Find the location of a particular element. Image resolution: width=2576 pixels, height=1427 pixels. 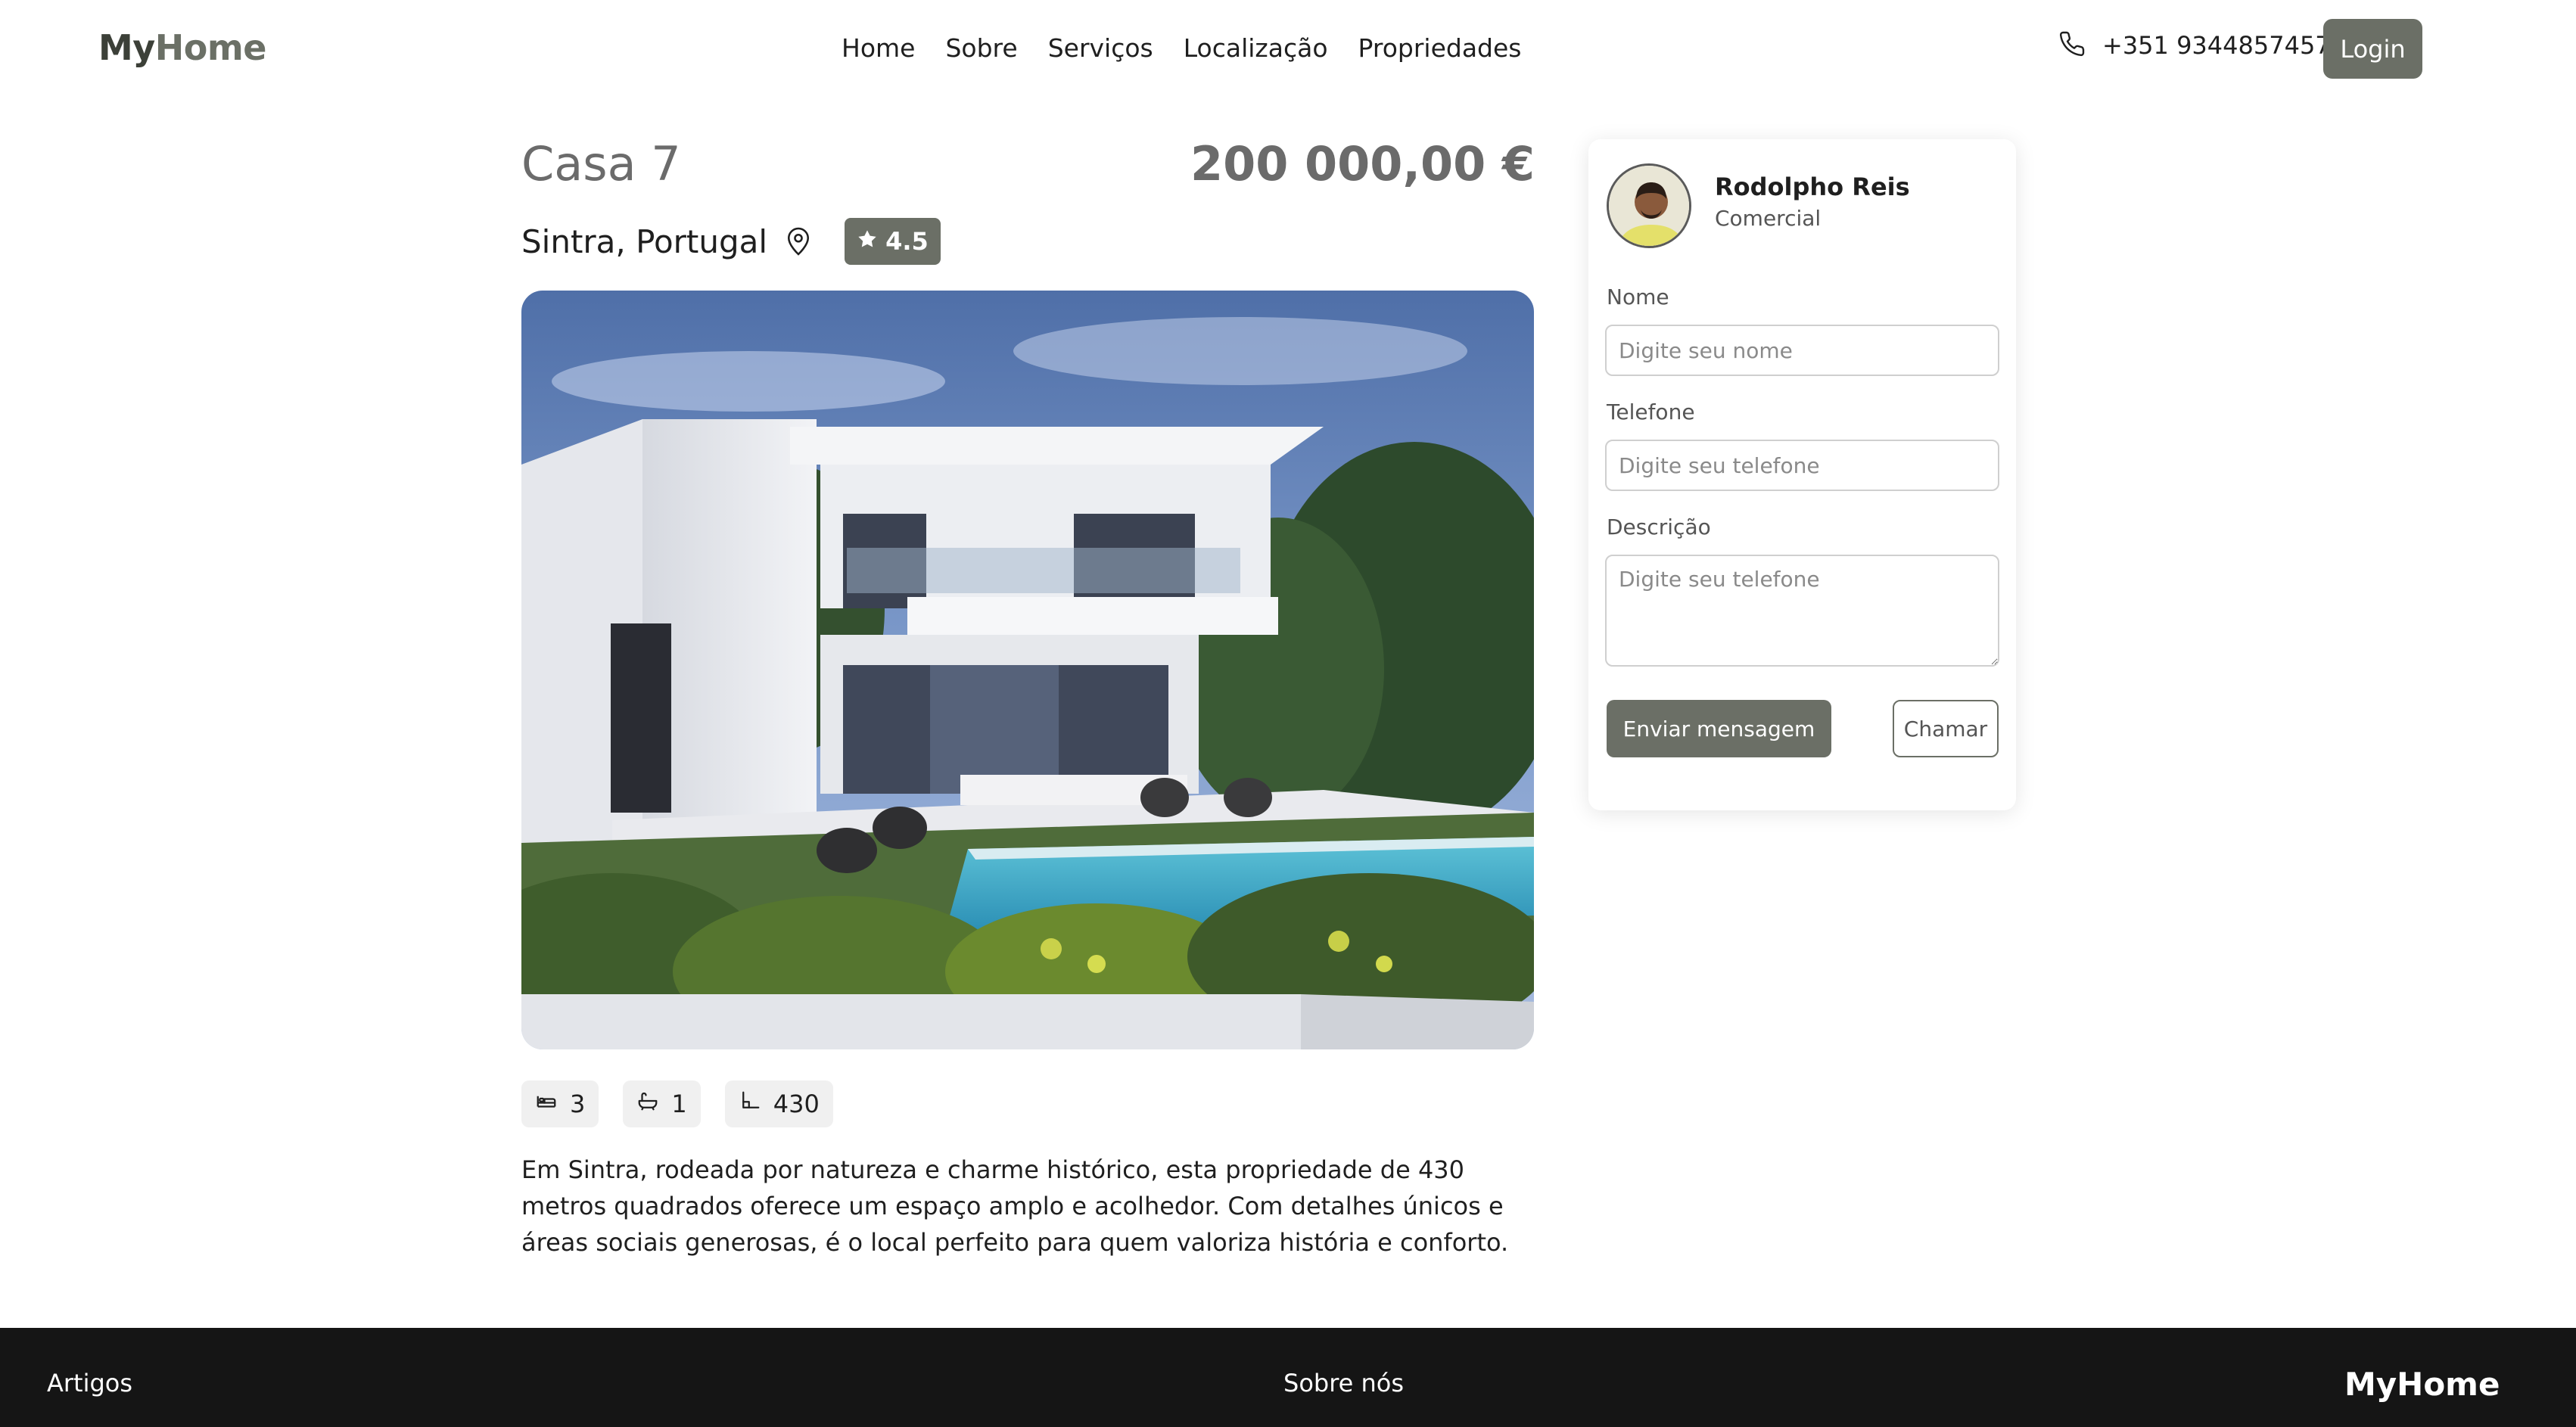

bathtub-icon is located at coordinates (647, 1104).